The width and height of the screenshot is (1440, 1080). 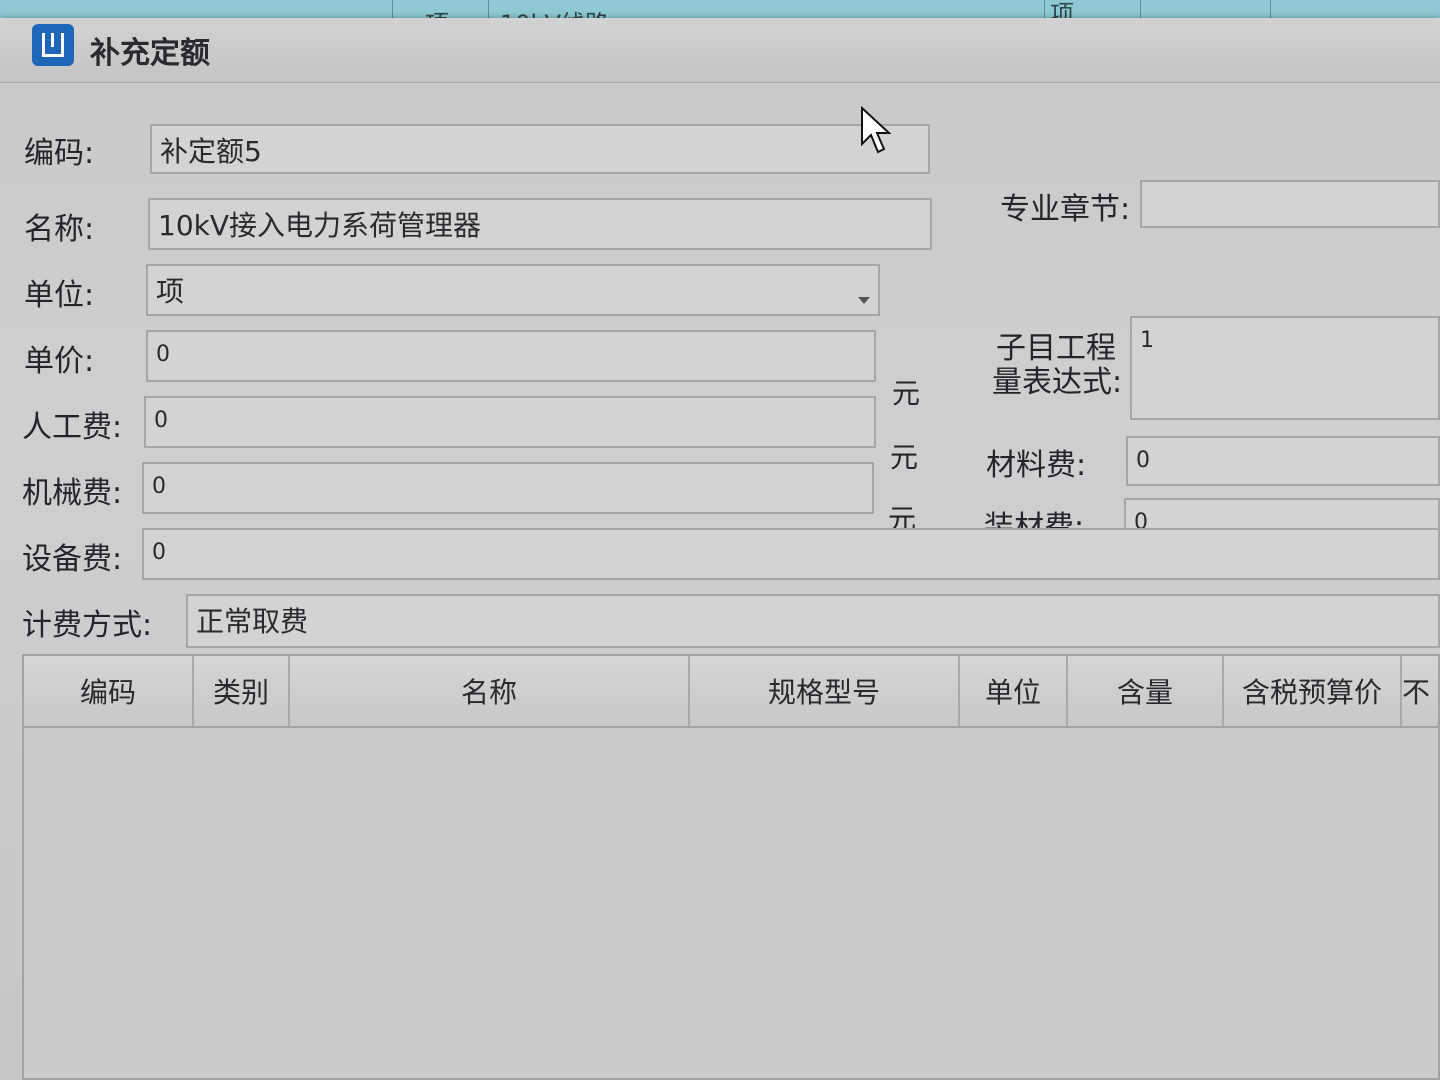 I want to click on price-label: 单价:, so click(x=59, y=361).